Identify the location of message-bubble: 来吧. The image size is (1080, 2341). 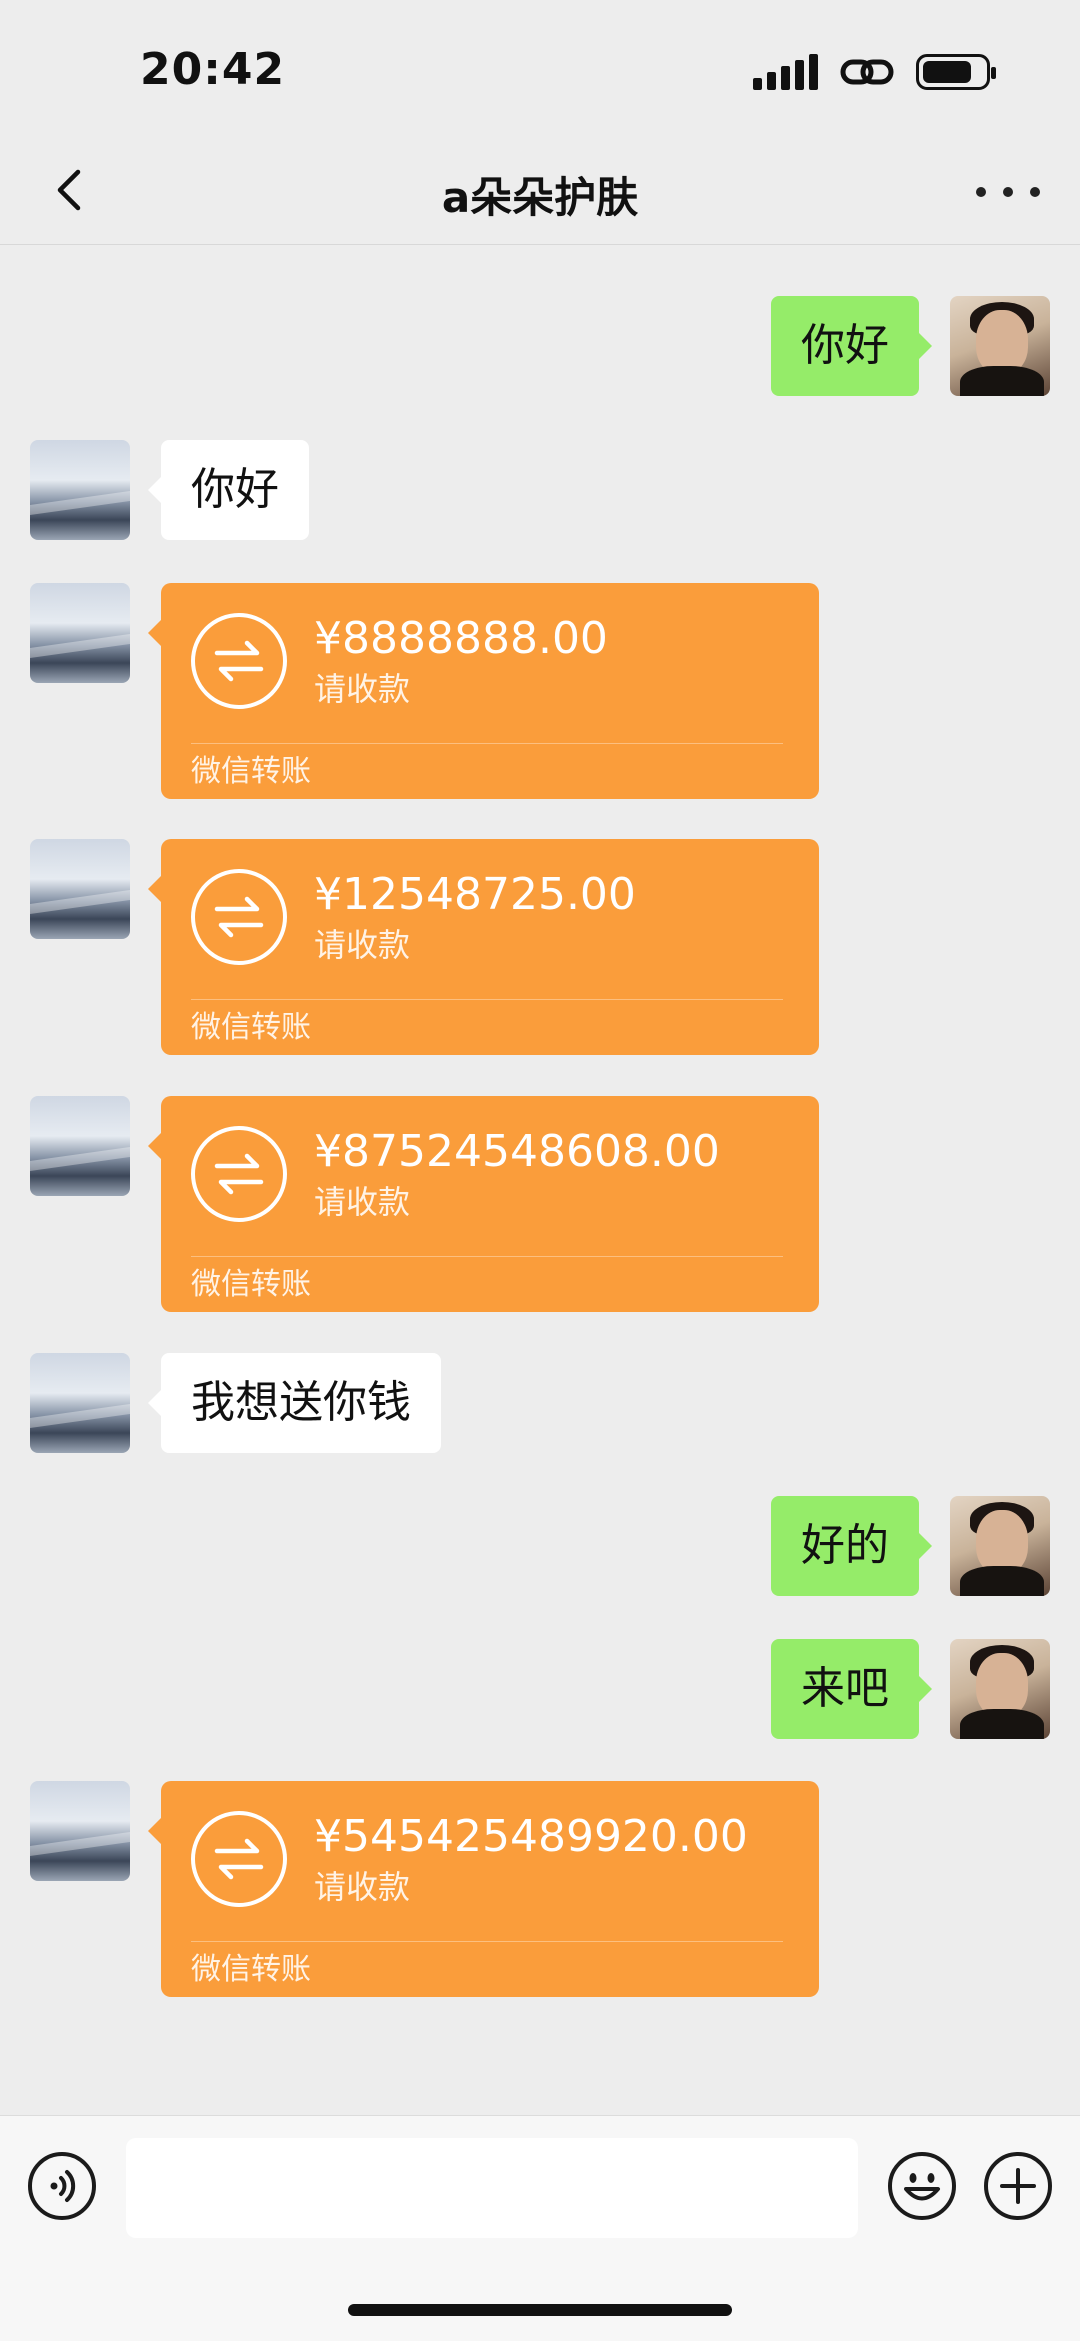
(851, 1689).